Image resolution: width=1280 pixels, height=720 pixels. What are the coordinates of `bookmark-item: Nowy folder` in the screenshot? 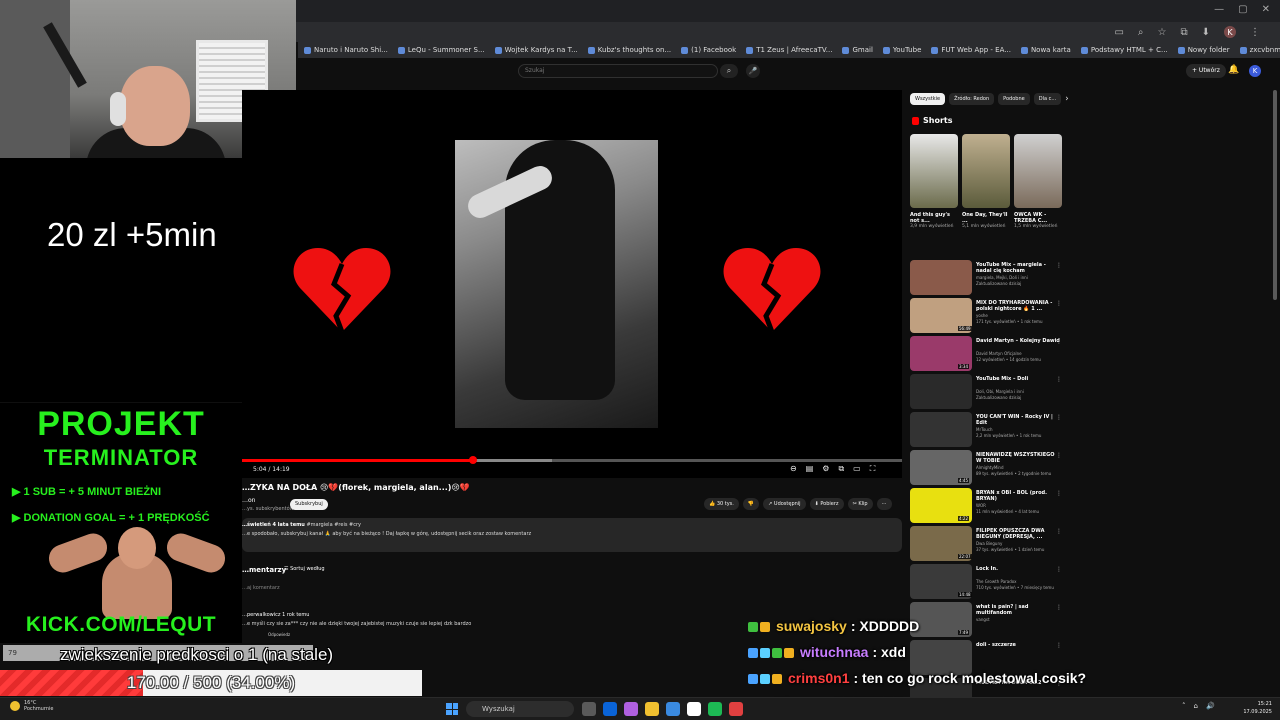 It's located at (1203, 50).